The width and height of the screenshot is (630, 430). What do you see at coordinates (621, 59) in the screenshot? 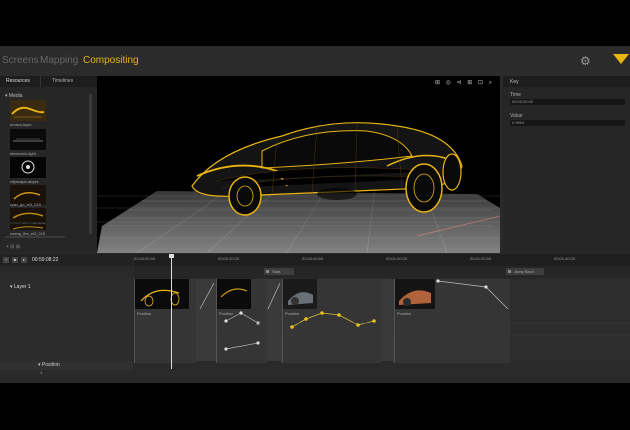
I see `brand-logo` at bounding box center [621, 59].